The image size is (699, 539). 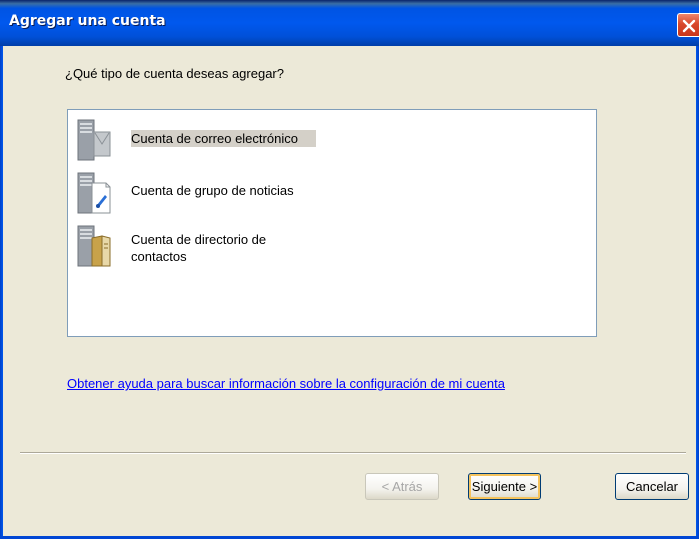 I want to click on directory-server-icon, so click(x=94, y=246).